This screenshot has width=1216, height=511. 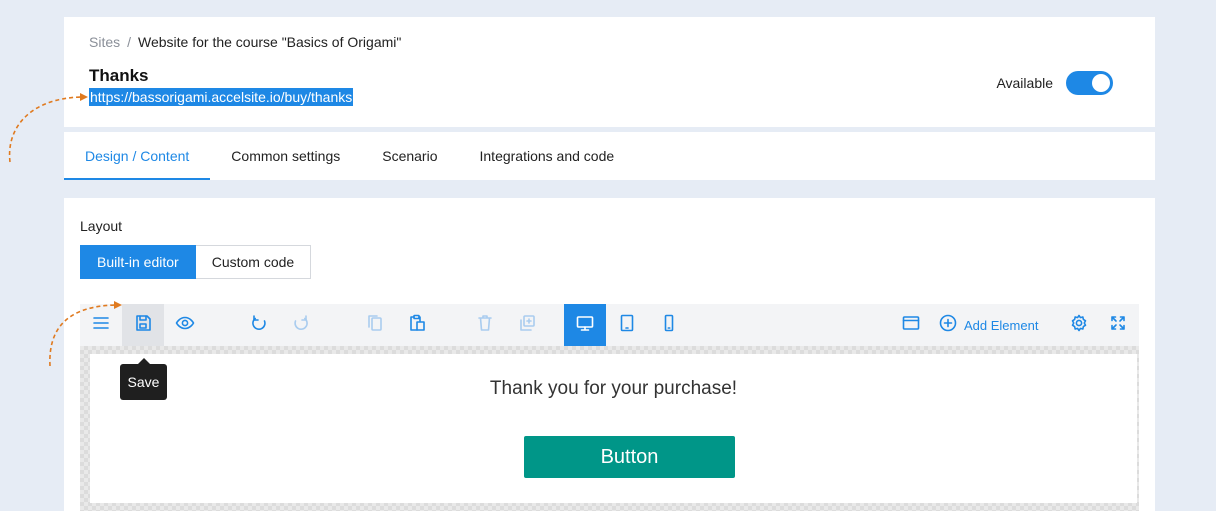 What do you see at coordinates (143, 325) in the screenshot?
I see `save-icon` at bounding box center [143, 325].